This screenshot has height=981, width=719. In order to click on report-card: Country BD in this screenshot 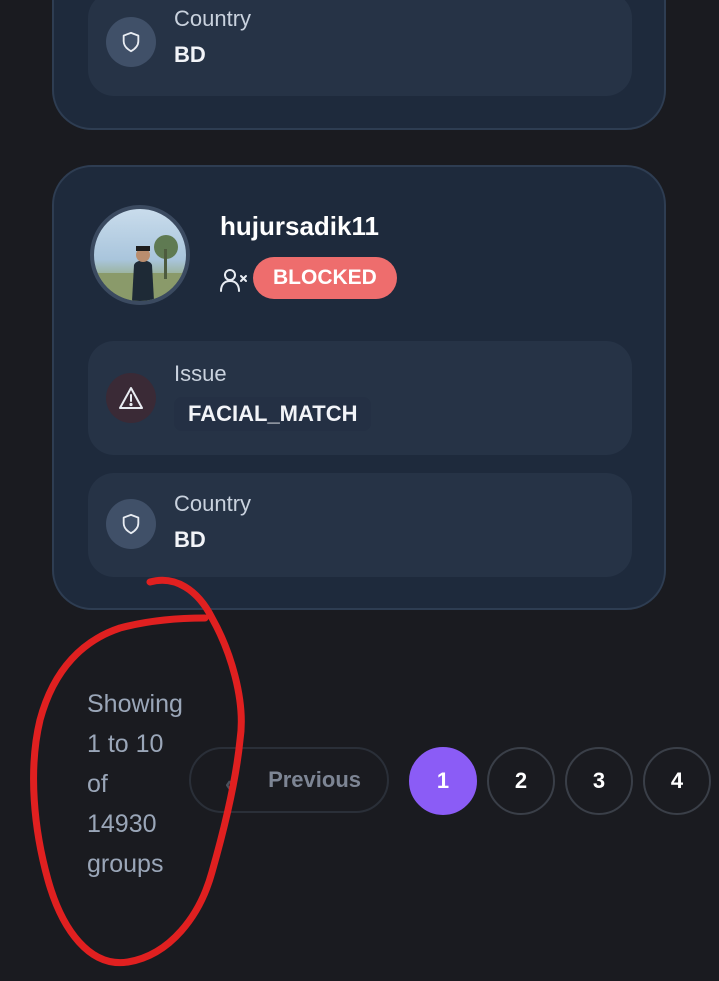, I will do `click(359, 65)`.